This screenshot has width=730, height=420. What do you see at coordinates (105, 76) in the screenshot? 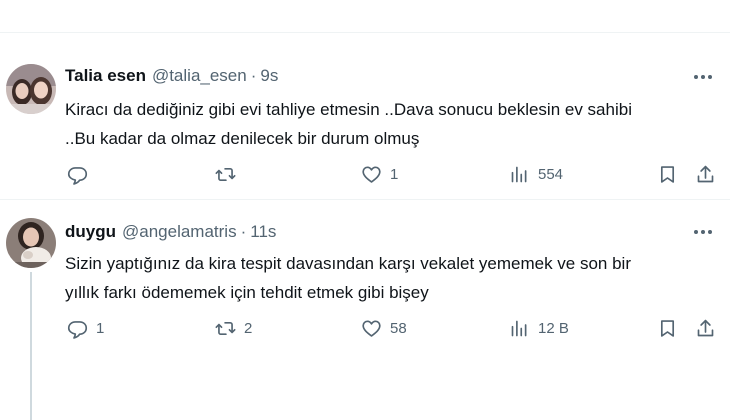
I see `author-name: Talia esen` at bounding box center [105, 76].